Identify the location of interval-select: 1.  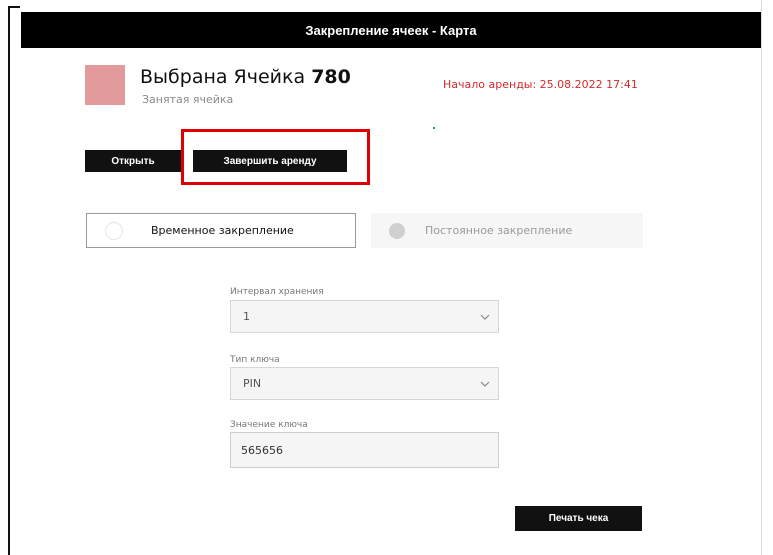
(364, 316).